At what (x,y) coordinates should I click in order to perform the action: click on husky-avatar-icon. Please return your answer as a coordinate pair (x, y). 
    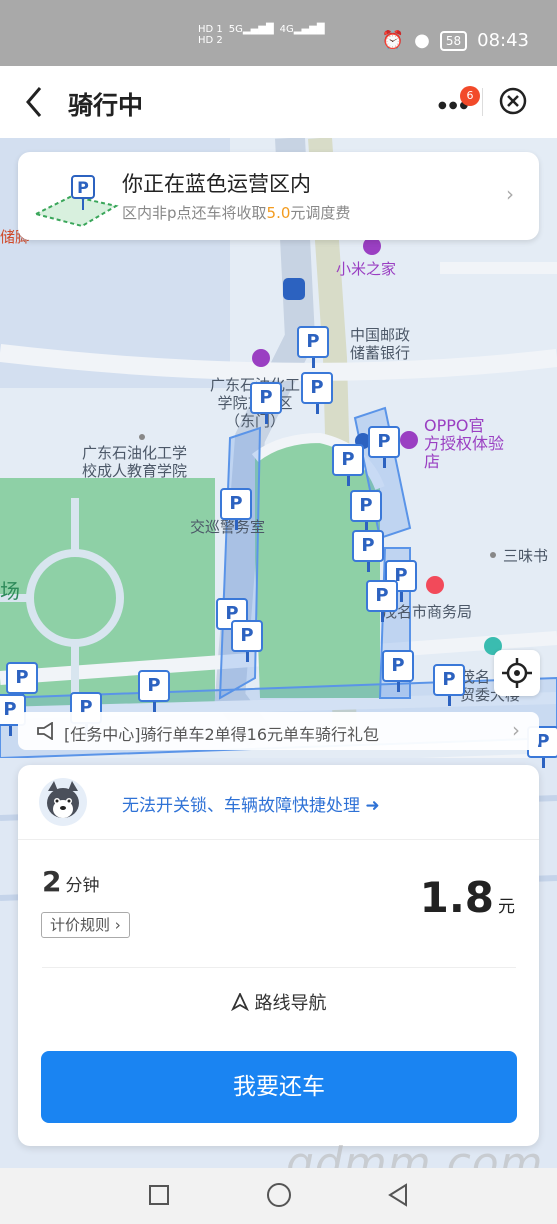
    Looking at the image, I should click on (63, 802).